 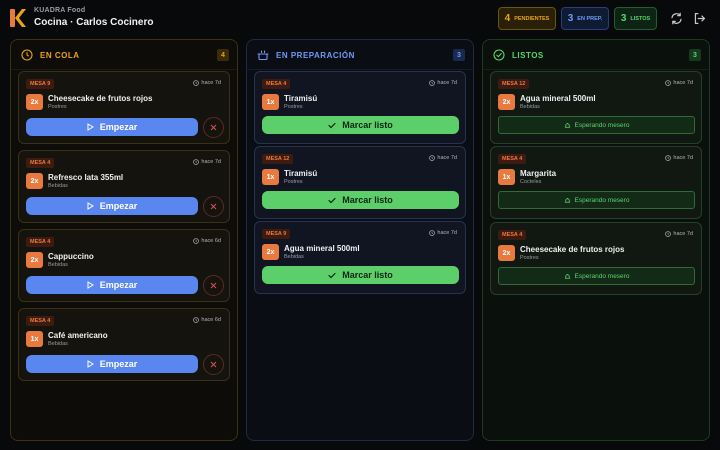 I want to click on elapsed-time-text: hace 6d, so click(x=211, y=241).